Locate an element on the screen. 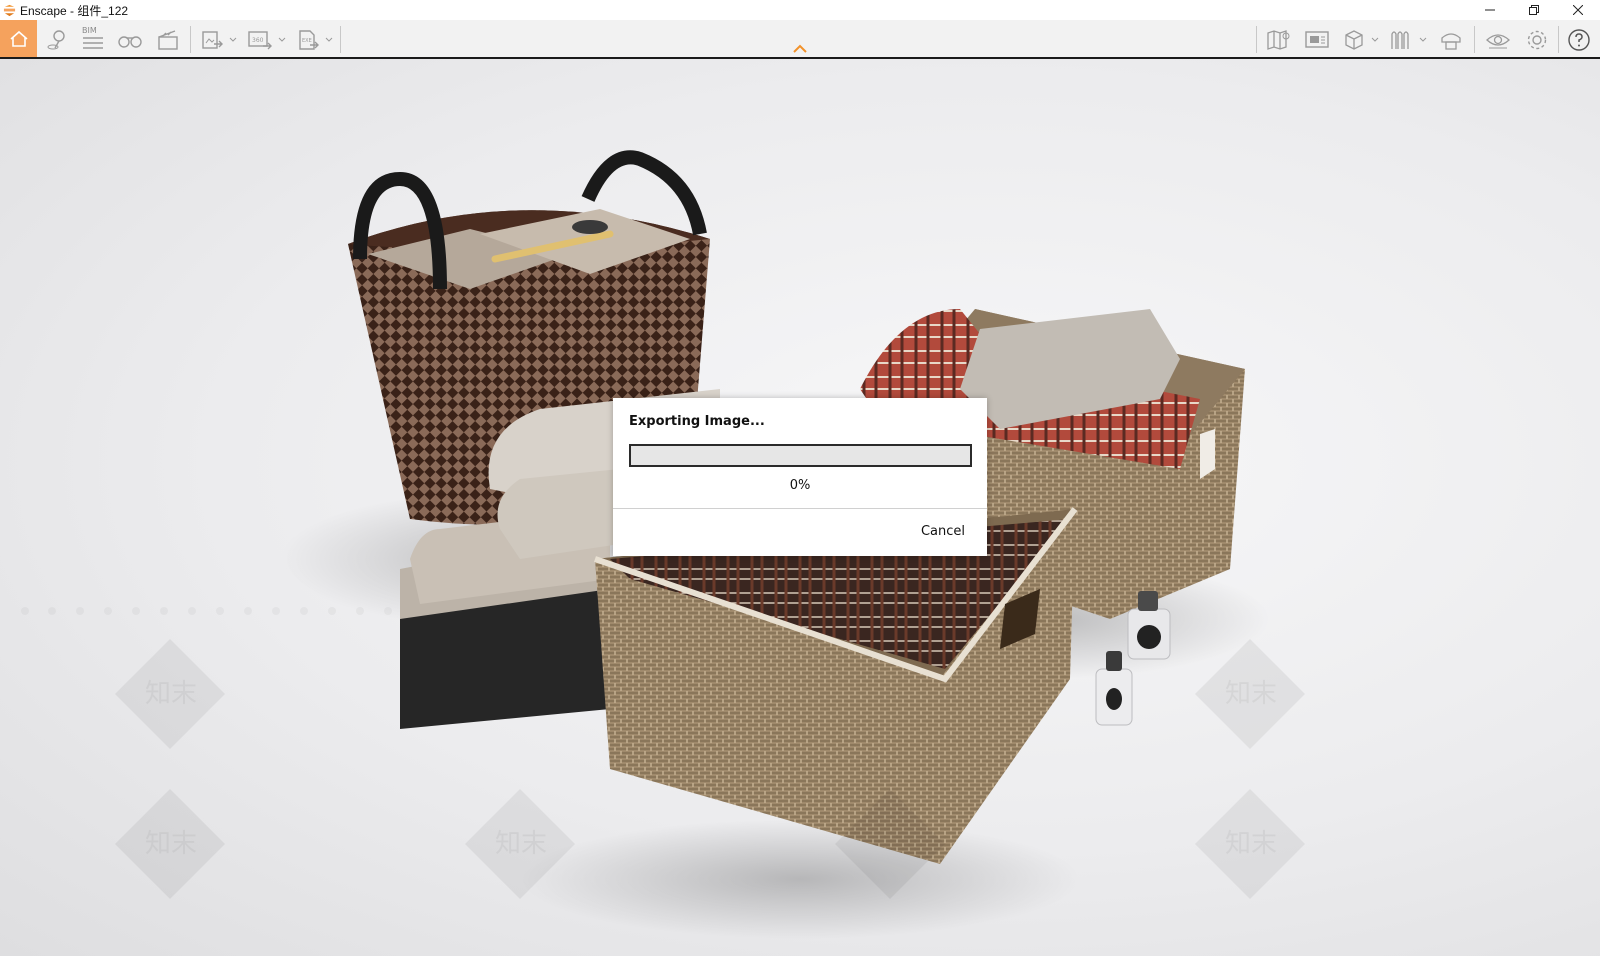  bim-button: BIM is located at coordinates (93, 39).